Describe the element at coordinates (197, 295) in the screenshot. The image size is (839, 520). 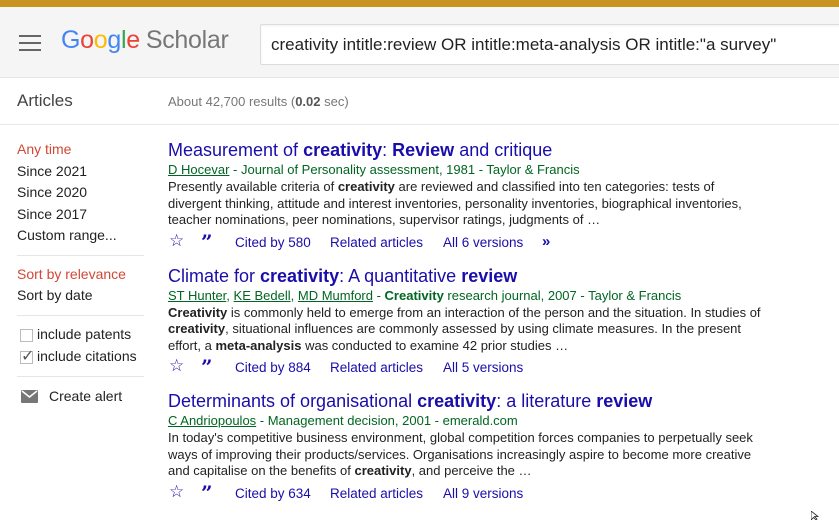
I see `author-link: ST Hunter` at that location.